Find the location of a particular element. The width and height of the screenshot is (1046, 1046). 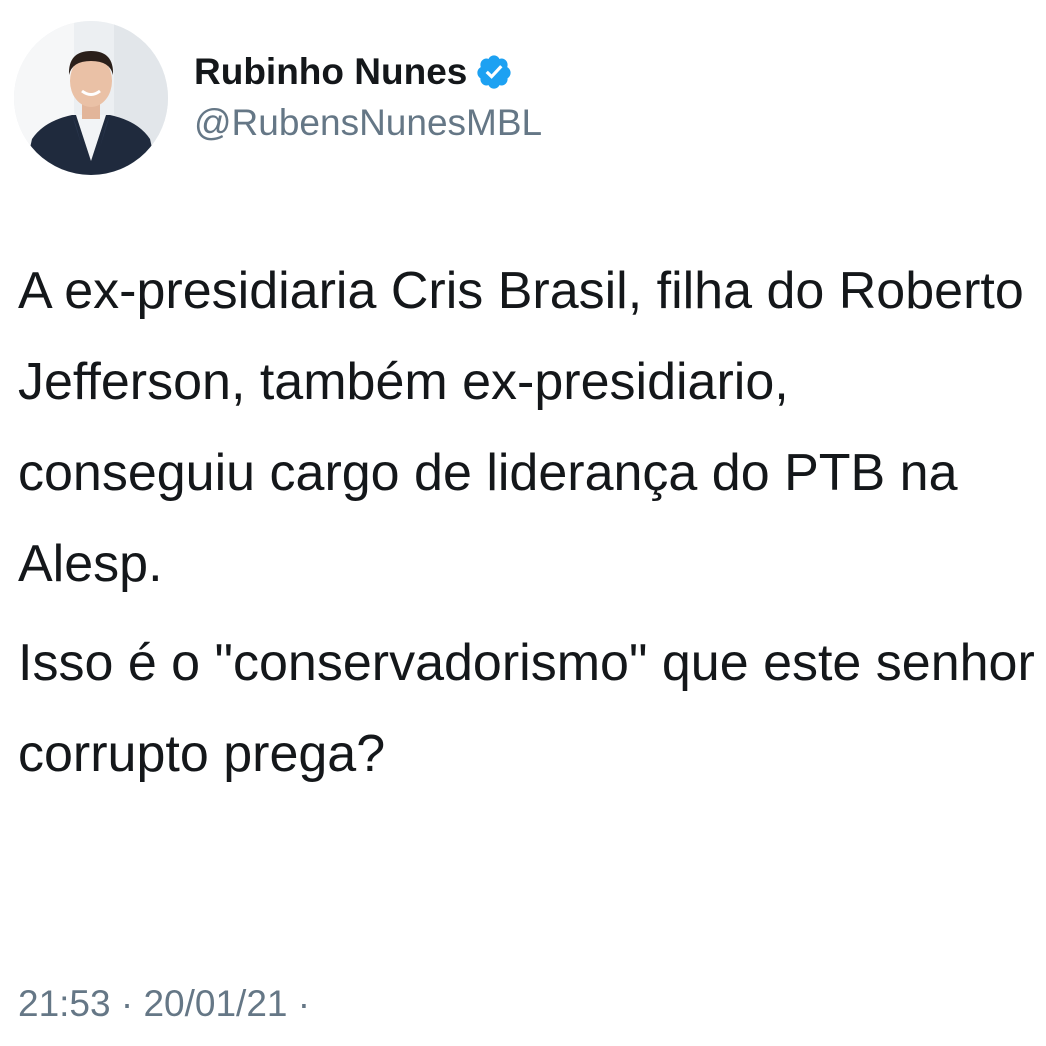

author-handle: @RubensNunesMBL is located at coordinates (368, 123).